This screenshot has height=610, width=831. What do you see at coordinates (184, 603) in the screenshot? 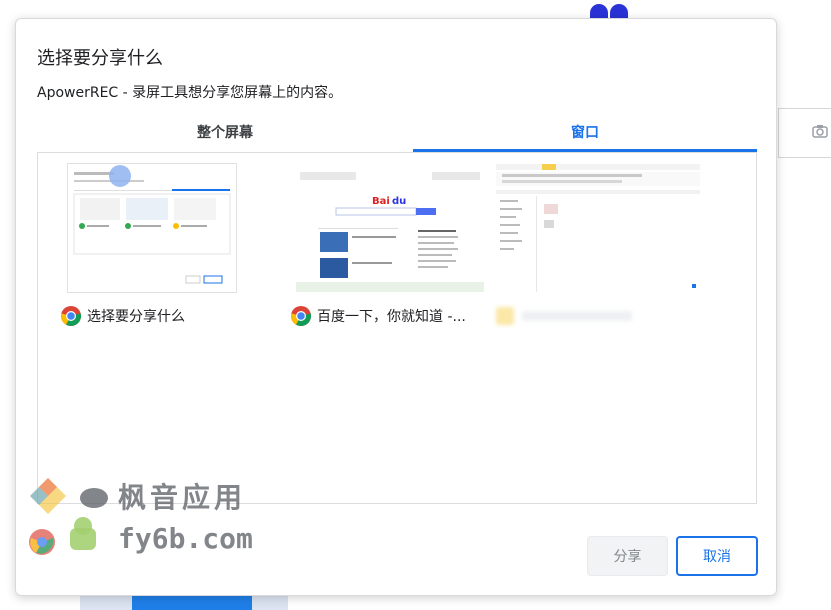
I see `background-strip` at bounding box center [184, 603].